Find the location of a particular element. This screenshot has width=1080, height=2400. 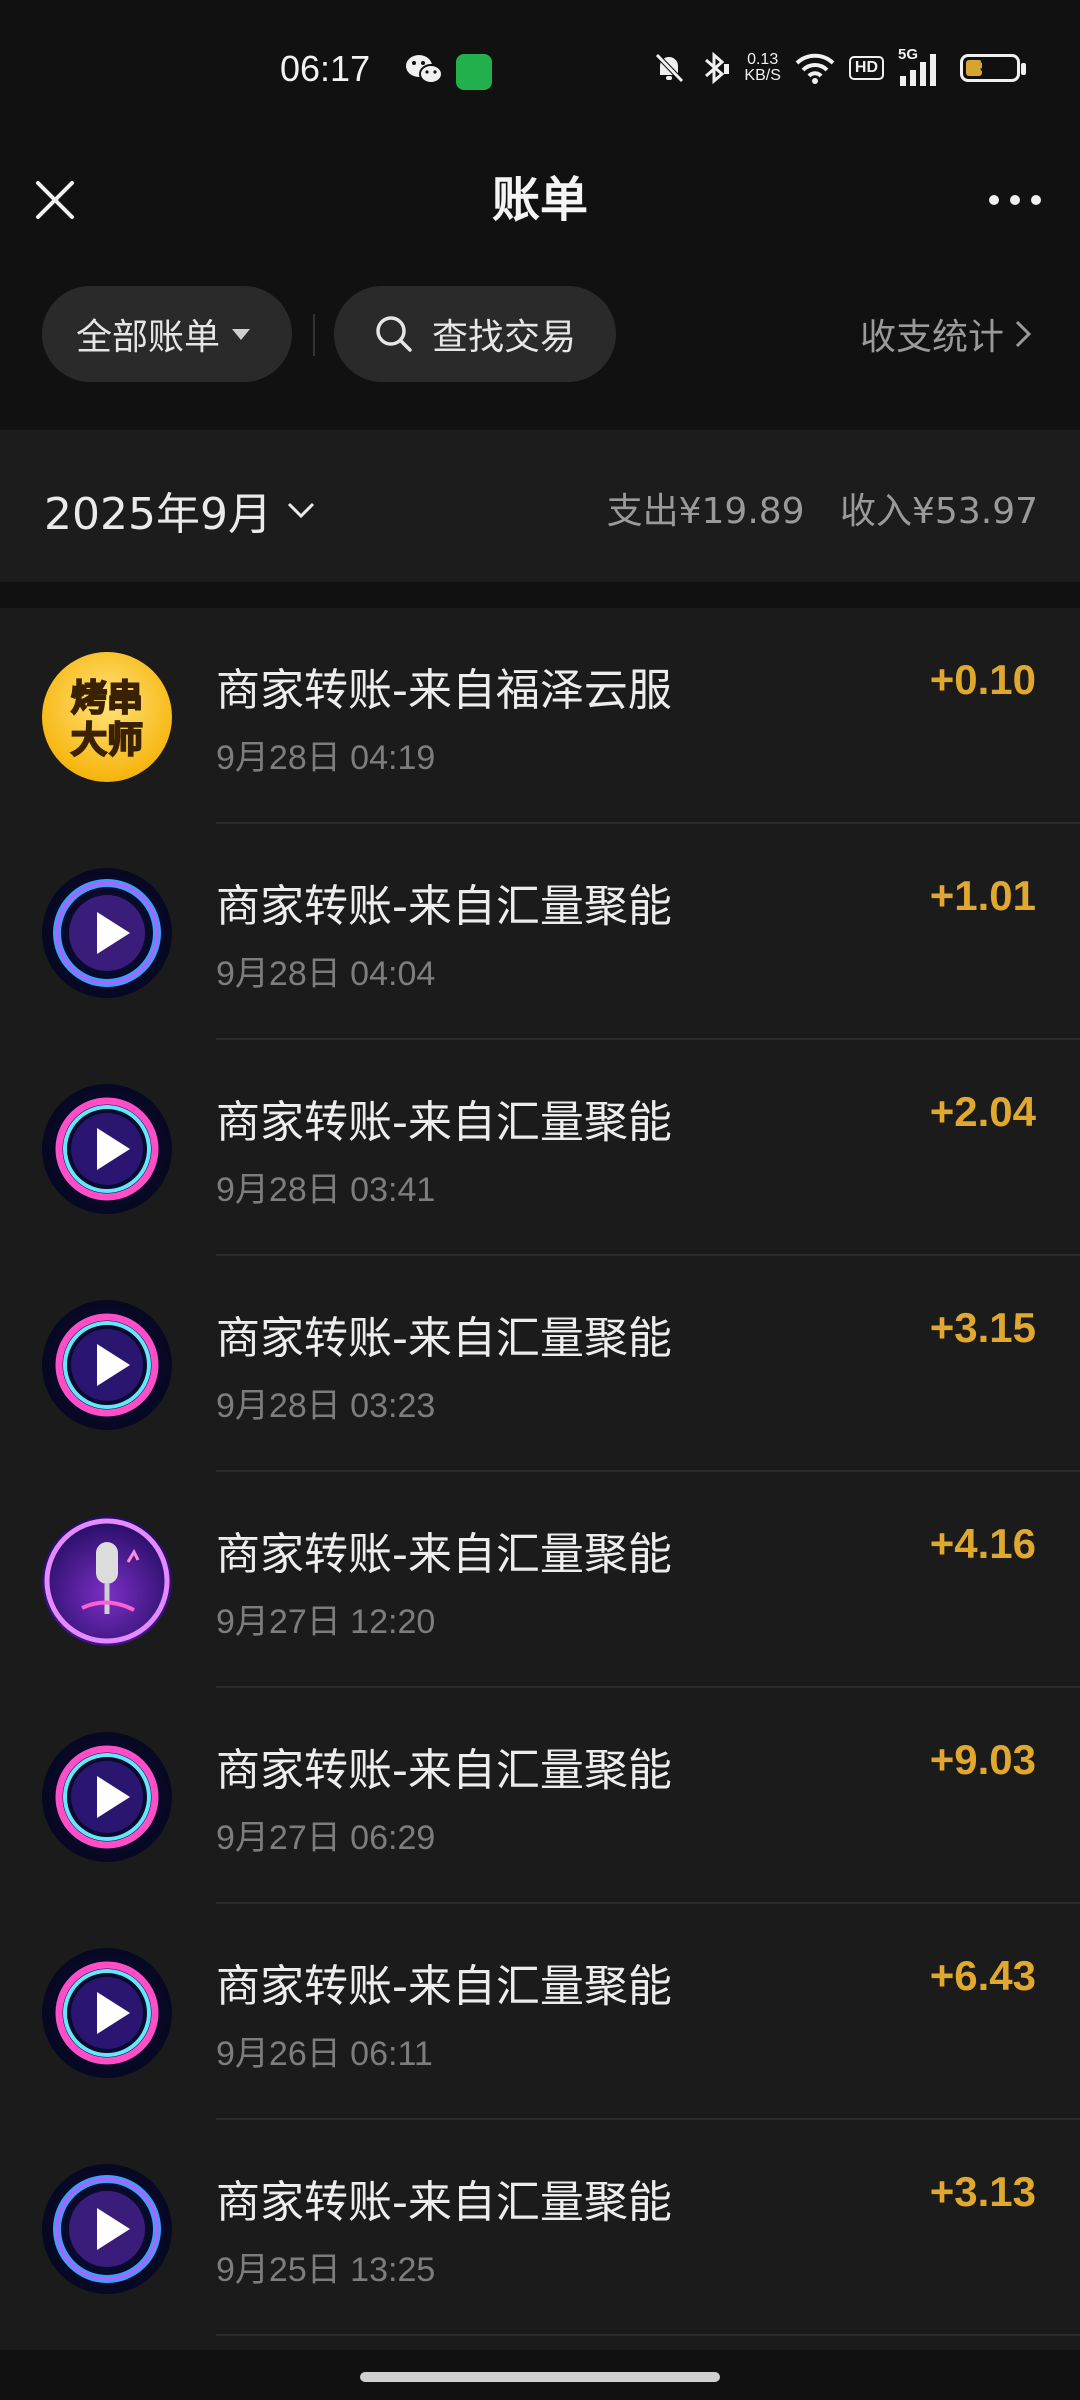

income-expense-stats-link: 收支统计 is located at coordinates (946, 334).